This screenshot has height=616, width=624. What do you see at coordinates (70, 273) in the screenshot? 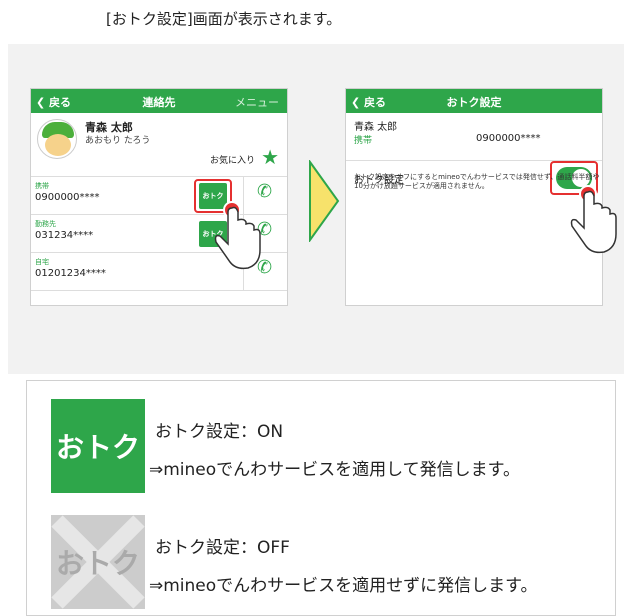
I see `row-number: 01201234****` at bounding box center [70, 273].